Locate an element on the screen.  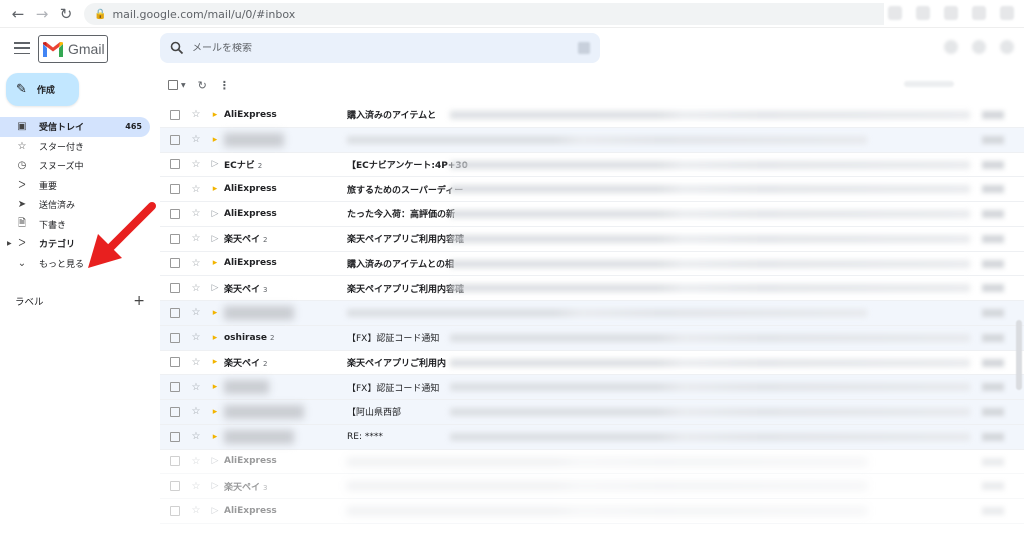
sidebar-item-inbox: ▣ 受信トレイ 465 is located at coordinates (75, 127).